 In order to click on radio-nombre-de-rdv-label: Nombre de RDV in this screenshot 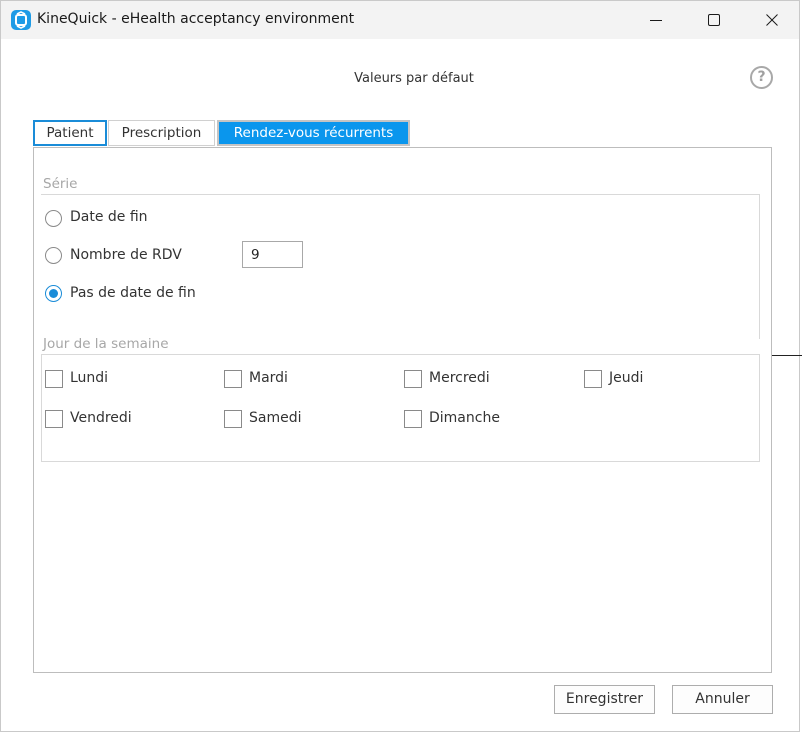, I will do `click(126, 255)`.